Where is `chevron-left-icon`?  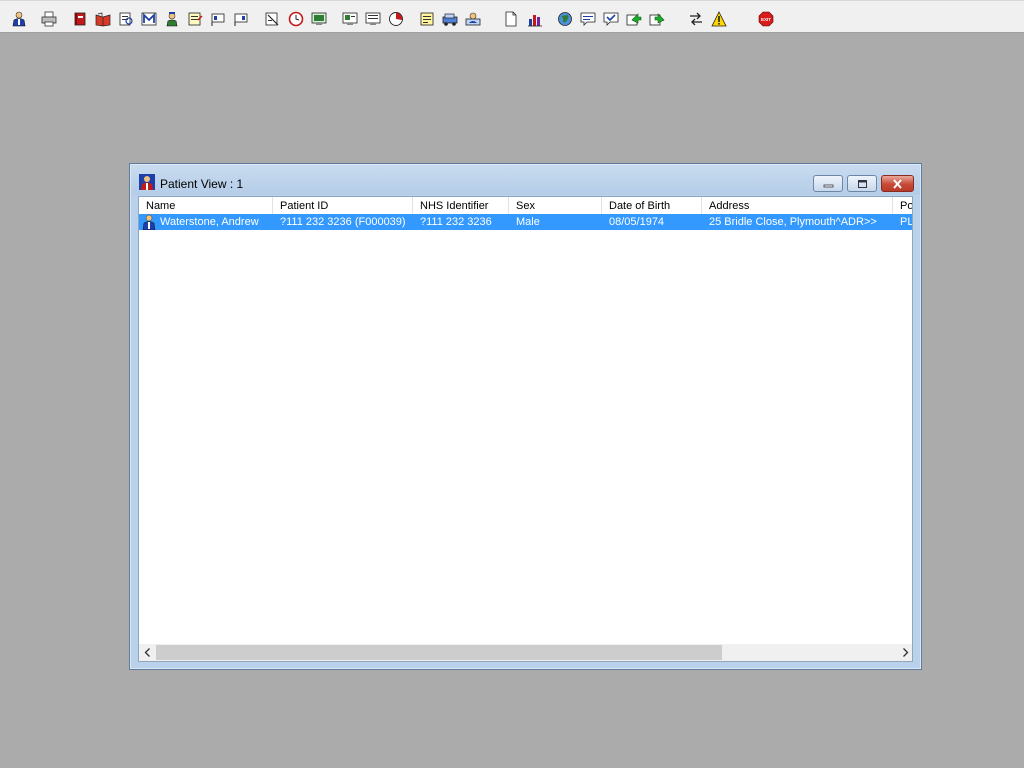
chevron-left-icon is located at coordinates (147, 652).